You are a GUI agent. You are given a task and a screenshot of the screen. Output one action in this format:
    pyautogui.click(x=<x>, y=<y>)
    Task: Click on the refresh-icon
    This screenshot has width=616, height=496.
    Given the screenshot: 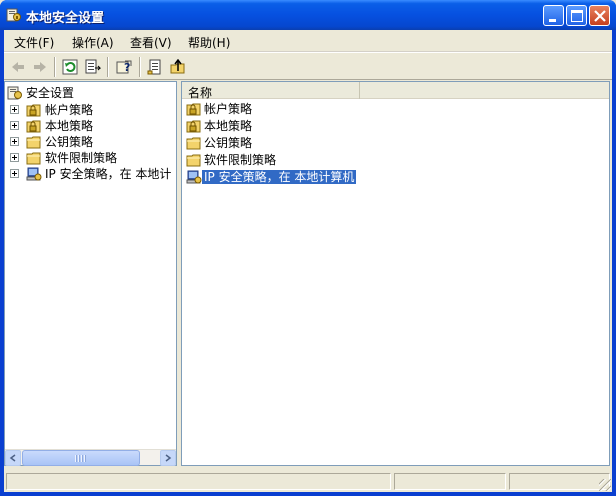 What is the action you would take?
    pyautogui.click(x=70, y=67)
    